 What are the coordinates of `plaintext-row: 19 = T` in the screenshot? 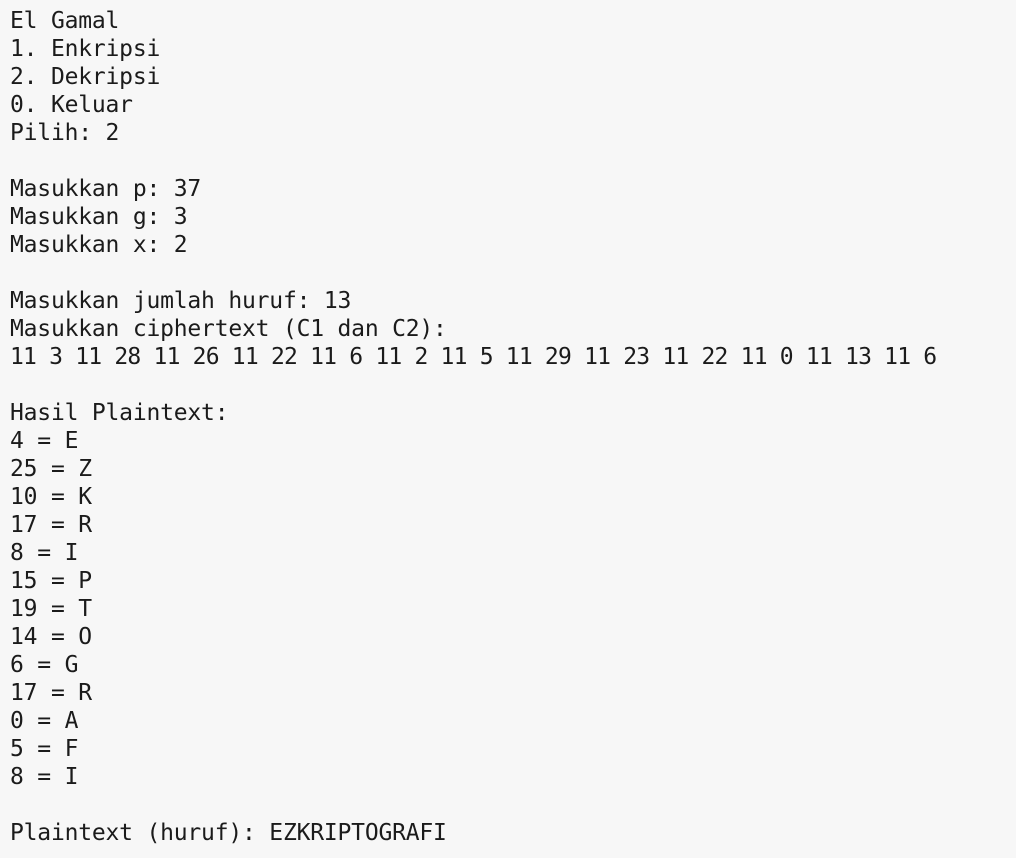 It's located at (51, 609).